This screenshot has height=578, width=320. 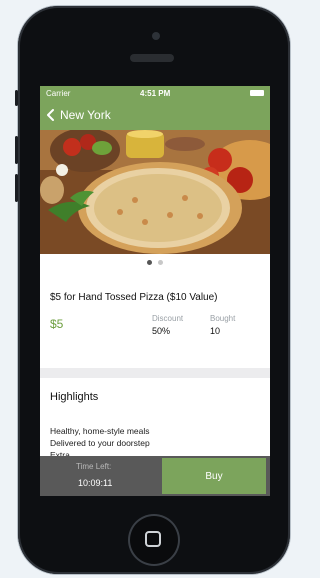 What do you see at coordinates (57, 324) in the screenshot?
I see `deal-price: $5` at bounding box center [57, 324].